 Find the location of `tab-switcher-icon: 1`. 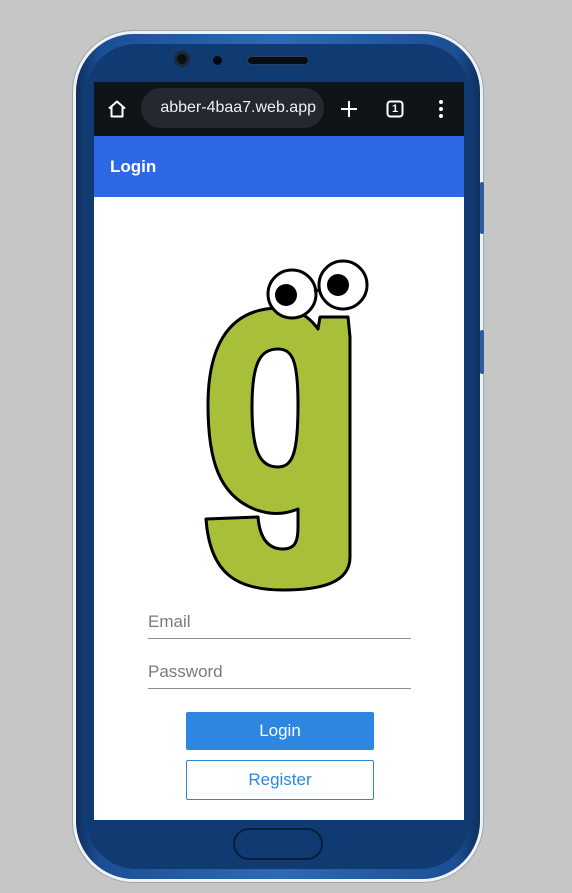

tab-switcher-icon: 1 is located at coordinates (395, 109).